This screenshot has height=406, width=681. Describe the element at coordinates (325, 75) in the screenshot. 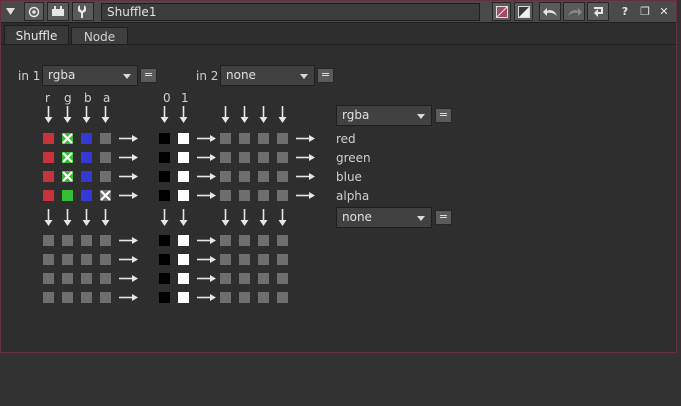

I see `in2-equals-button: =` at that location.